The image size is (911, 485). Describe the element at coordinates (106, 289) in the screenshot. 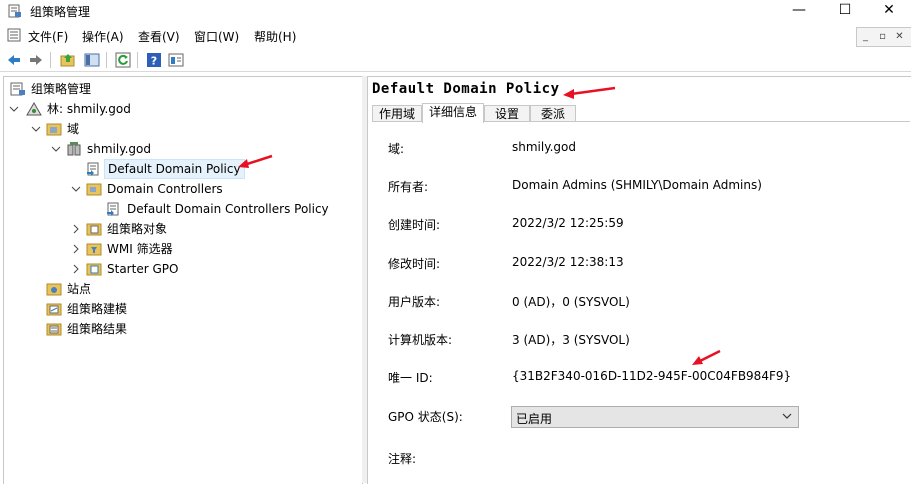

I see `tree-item-sites: 站点` at that location.